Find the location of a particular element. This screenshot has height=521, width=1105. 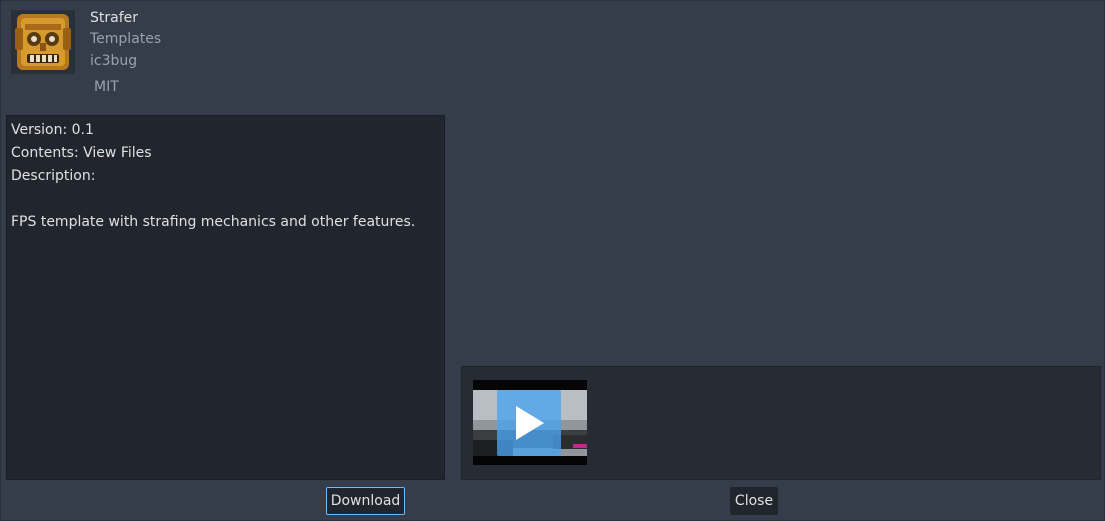

version-text: Version: 0.1 is located at coordinates (52, 130).